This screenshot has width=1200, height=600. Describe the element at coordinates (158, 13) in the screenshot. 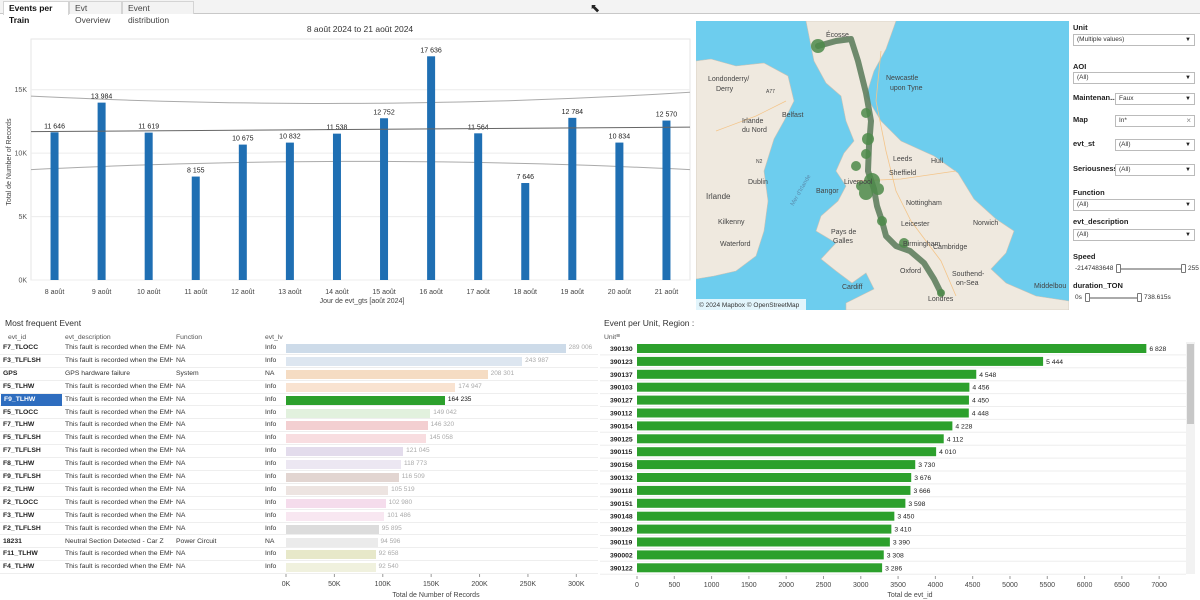

I see `tab-event-distribution: Event distribution` at that location.